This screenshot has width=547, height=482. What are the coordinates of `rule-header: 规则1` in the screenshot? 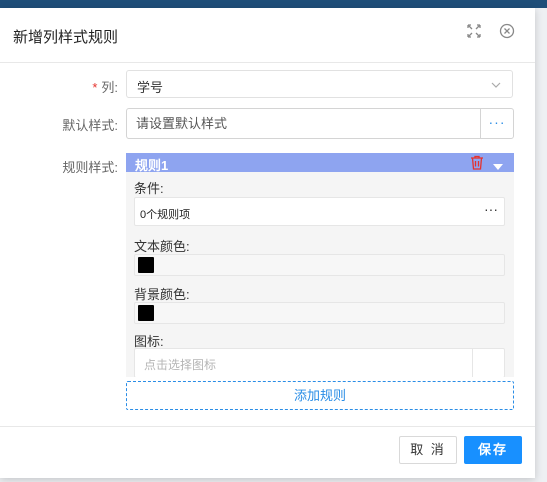 It's located at (320, 163).